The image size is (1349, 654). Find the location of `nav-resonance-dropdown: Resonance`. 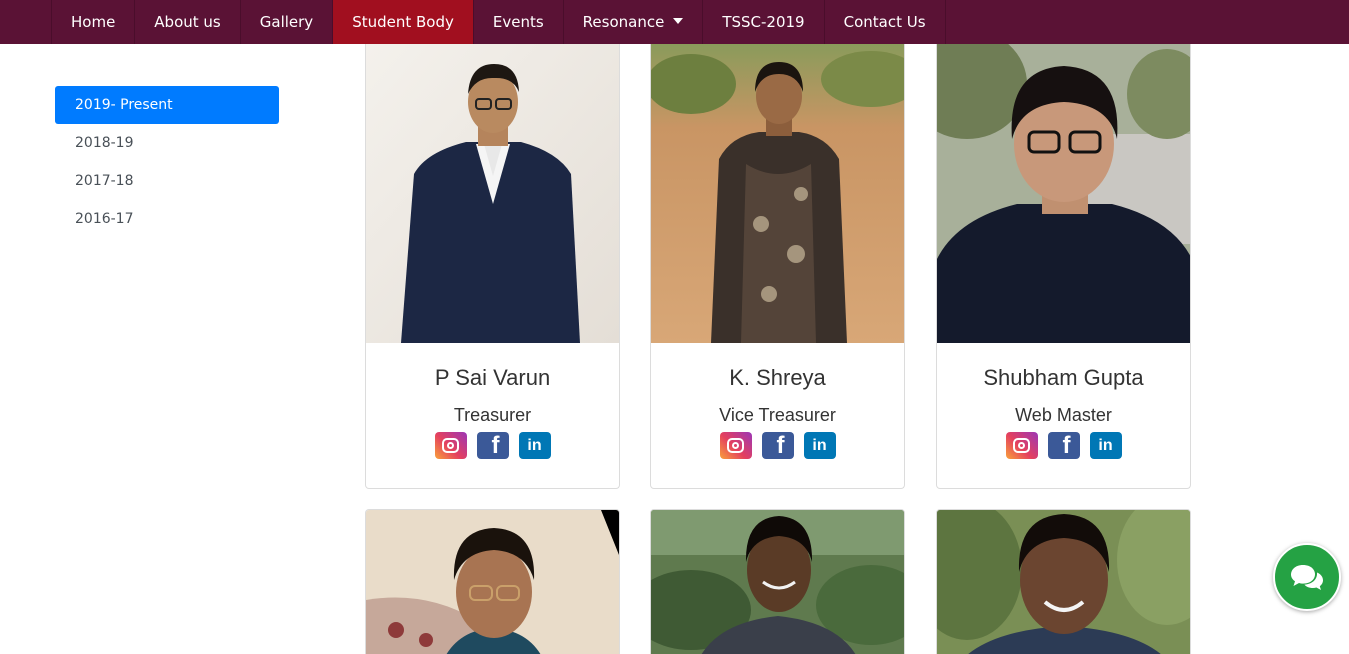

nav-resonance-dropdown: Resonance is located at coordinates (634, 22).